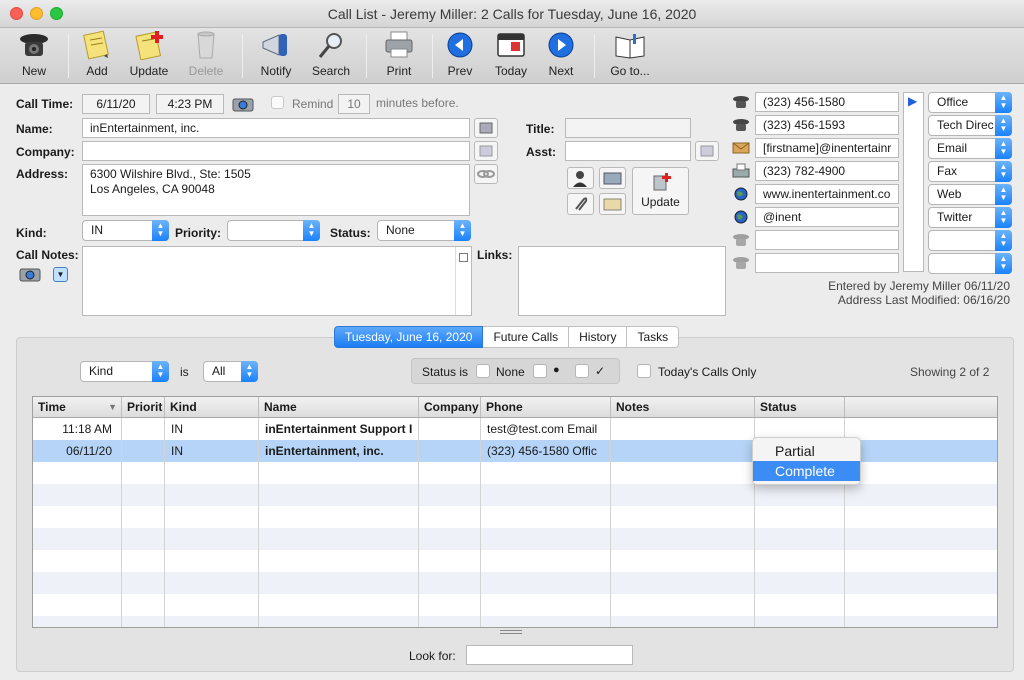 Image resolution: width=1024 pixels, height=680 pixels. Describe the element at coordinates (970, 102) in the screenshot. I see `contact-type-select: Office ▲ ▼` at that location.